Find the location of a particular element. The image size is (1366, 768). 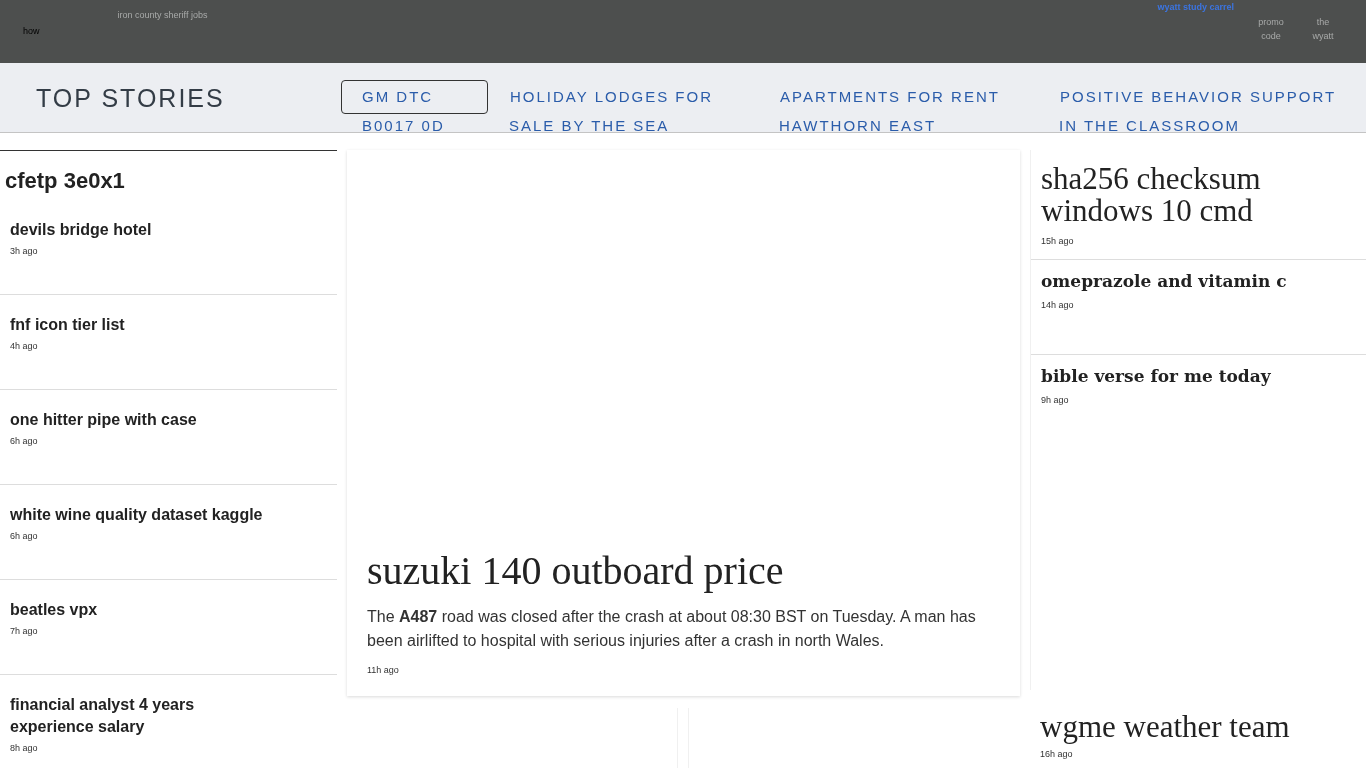

featured-summary: The A487 road was closed after the crash at about 08:30 BST on Tuesday. A man has been airlifted to hospital with serious injuries after a crash in north Wales. is located at coordinates (672, 629).